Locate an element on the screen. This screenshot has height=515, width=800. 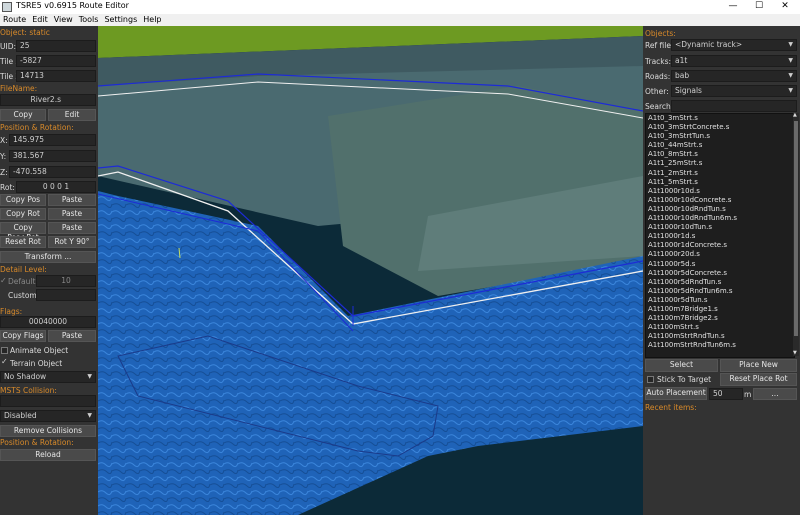
list-item: A1t100mStrt.s is located at coordinates (720, 327).